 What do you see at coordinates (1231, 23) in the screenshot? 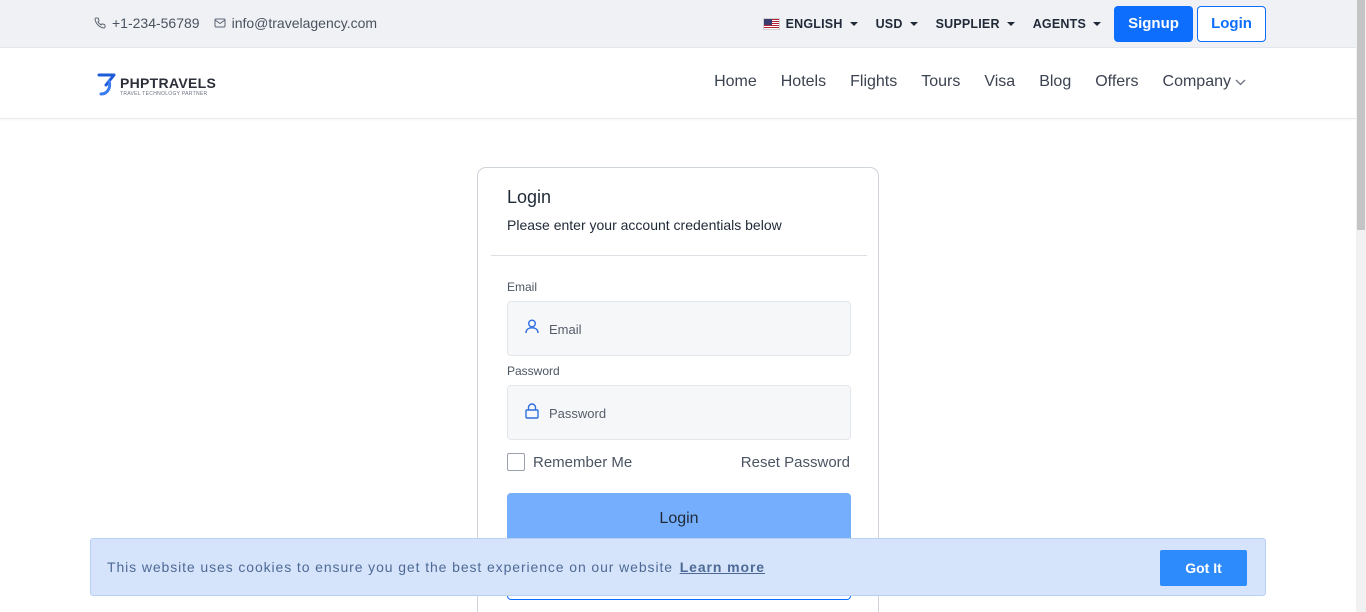
I see `login-button-top: Login` at bounding box center [1231, 23].